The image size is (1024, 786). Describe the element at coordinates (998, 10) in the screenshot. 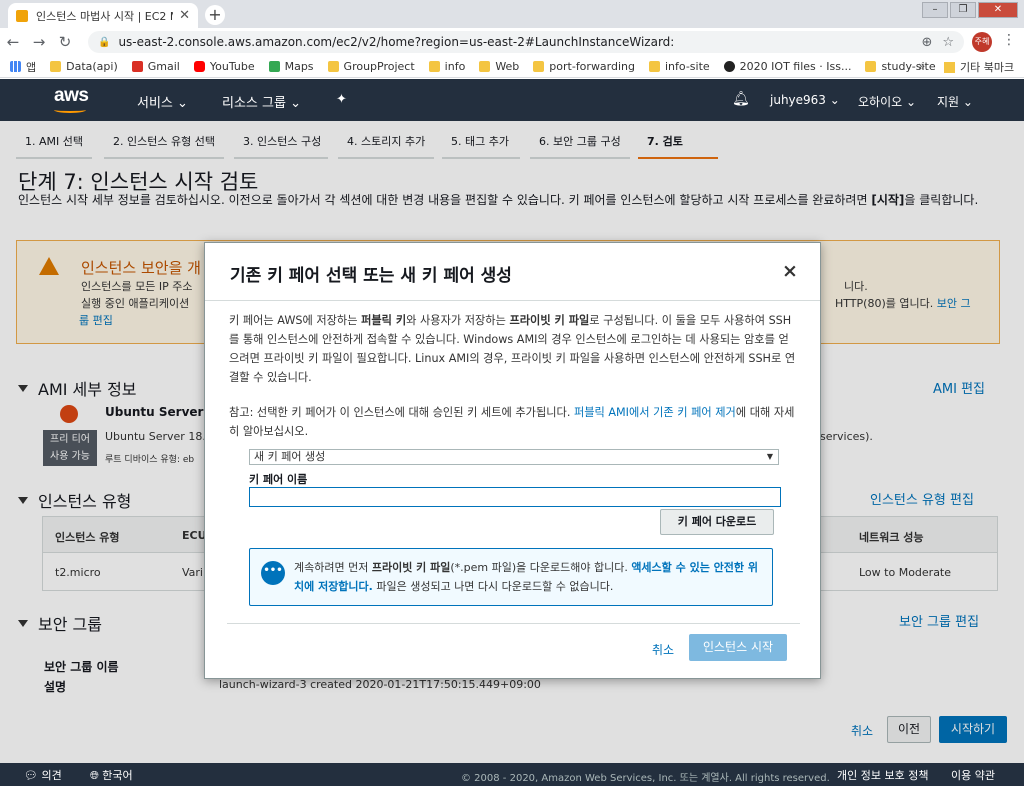

I see `close-window-icon: ✕` at that location.